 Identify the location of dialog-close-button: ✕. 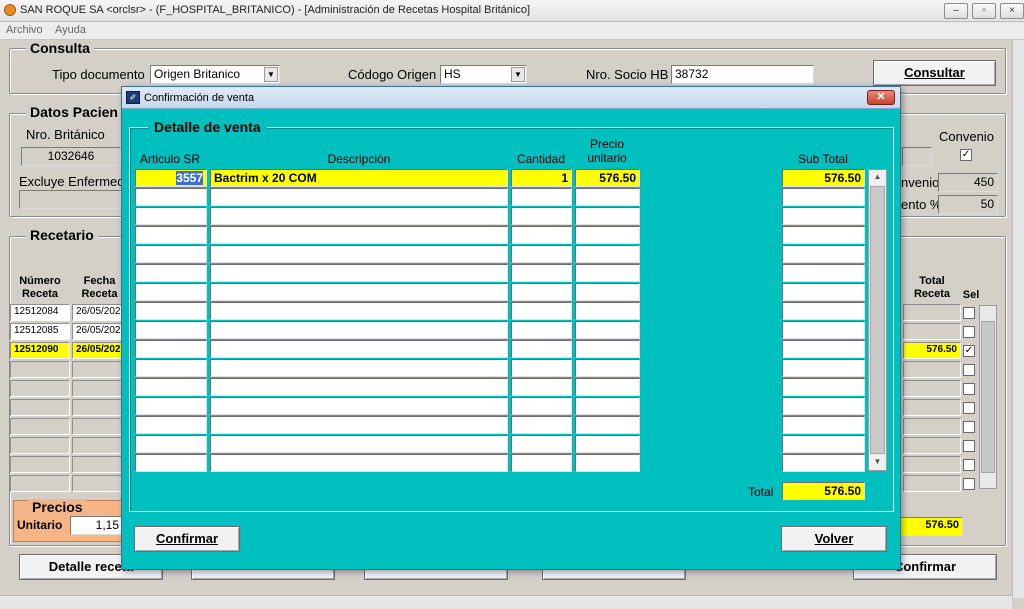
(881, 97).